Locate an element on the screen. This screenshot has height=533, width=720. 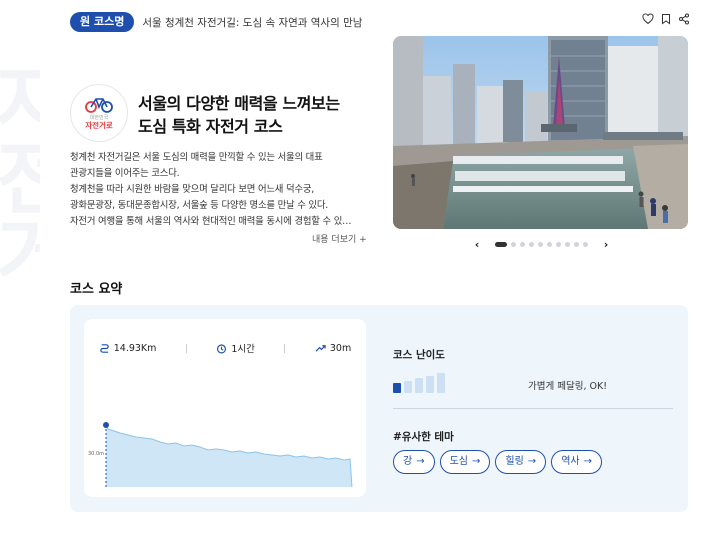
course-photo is located at coordinates (540, 132).